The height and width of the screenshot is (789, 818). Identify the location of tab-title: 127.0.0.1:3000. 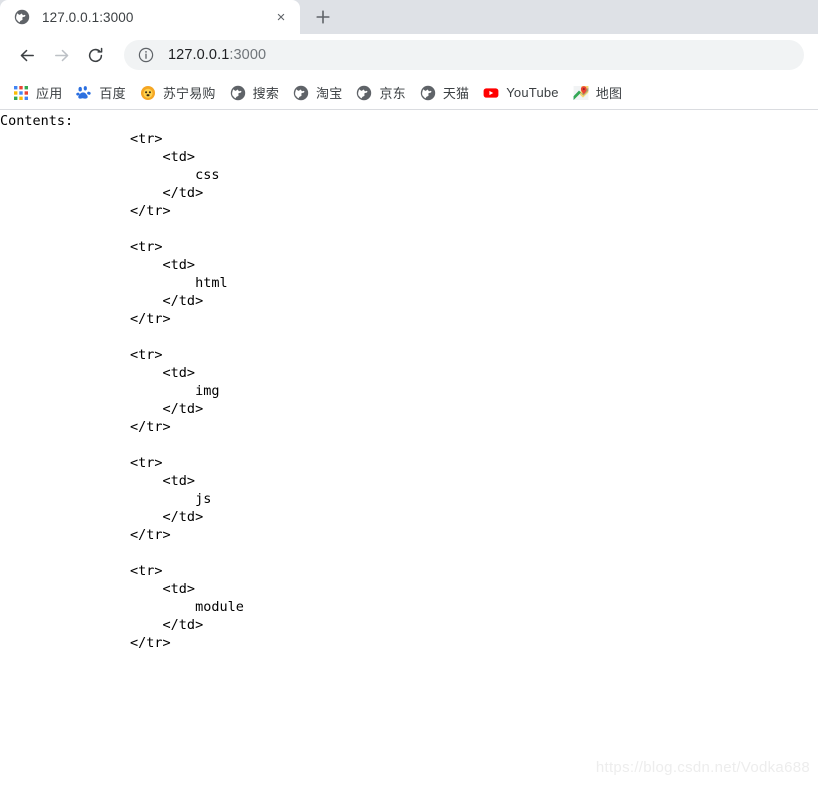
(88, 17).